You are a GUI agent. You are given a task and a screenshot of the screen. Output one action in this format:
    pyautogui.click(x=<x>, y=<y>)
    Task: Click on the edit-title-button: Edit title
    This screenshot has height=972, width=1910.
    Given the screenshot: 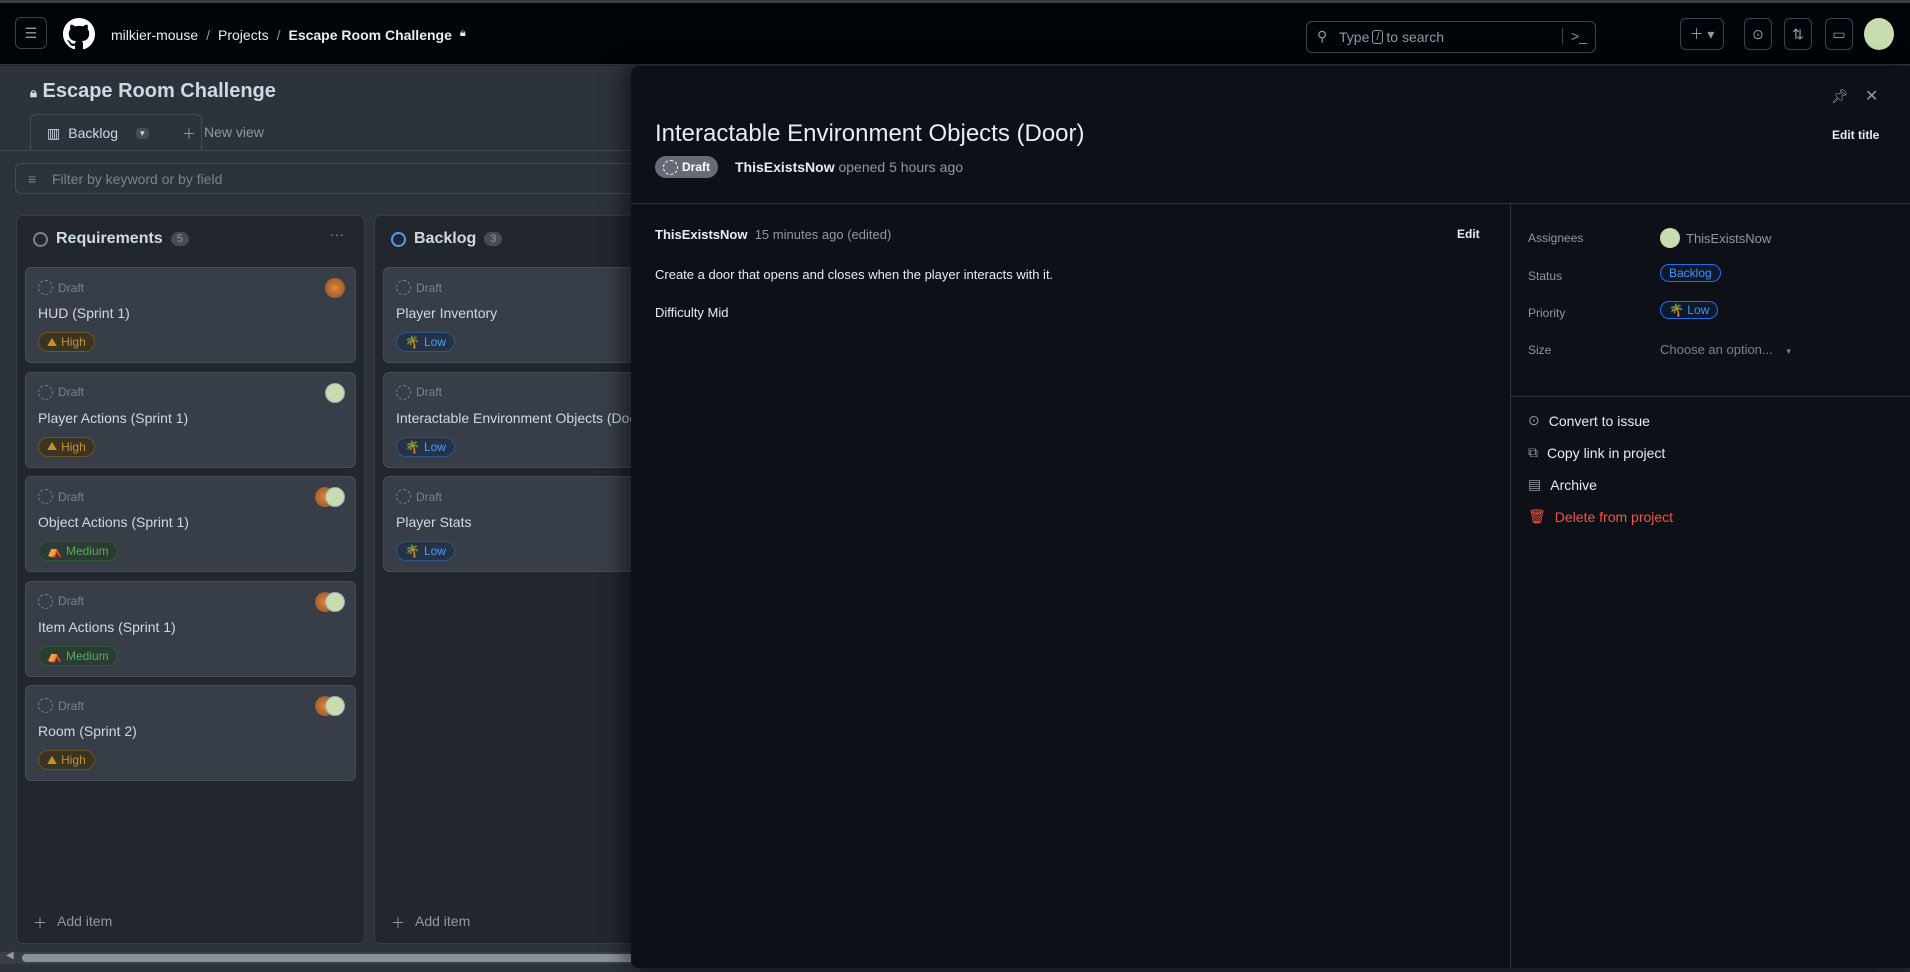 What is the action you would take?
    pyautogui.click(x=1855, y=135)
    